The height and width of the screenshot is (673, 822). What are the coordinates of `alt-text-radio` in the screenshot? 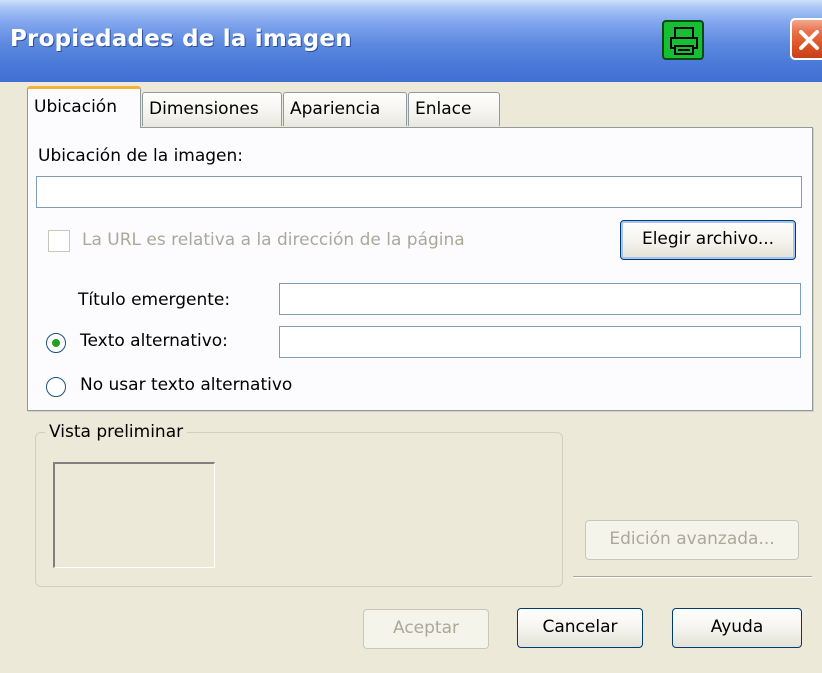 It's located at (56, 343).